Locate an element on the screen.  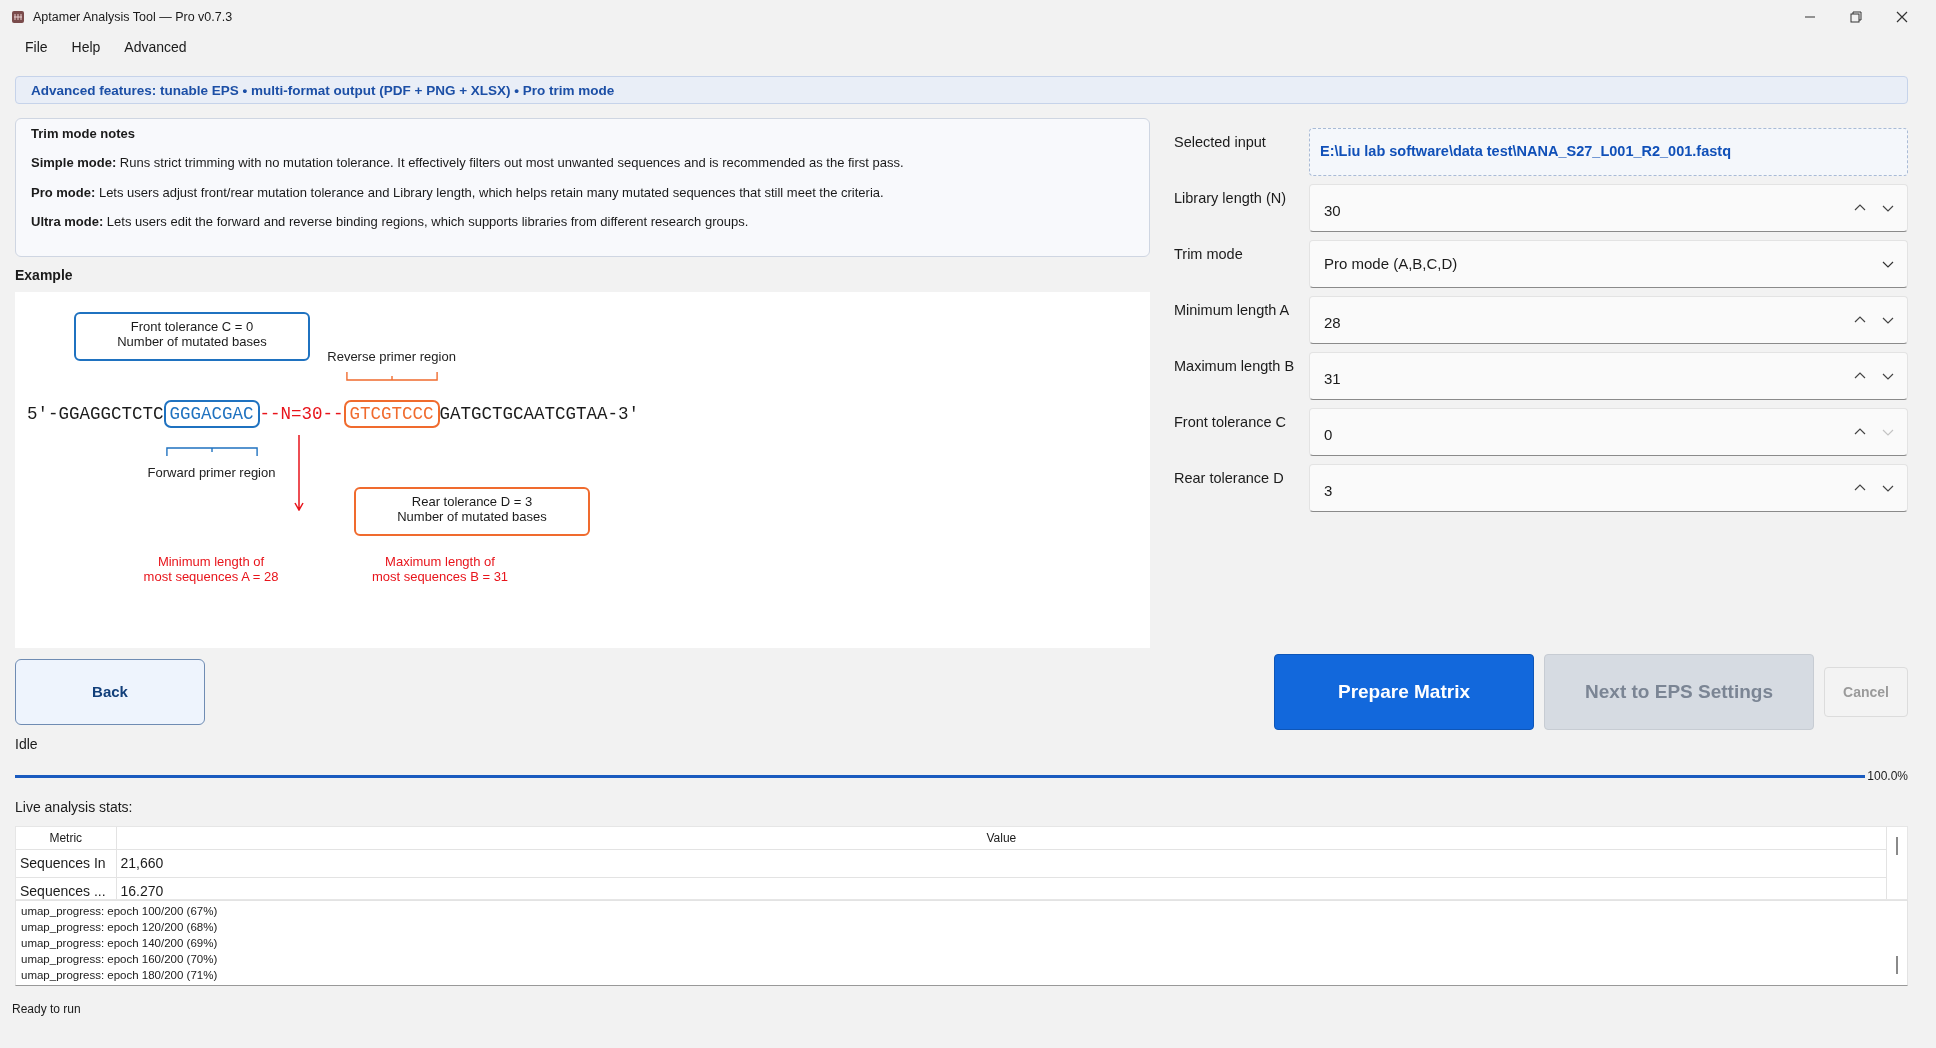
region-label: Forward primer region is located at coordinates (211, 472).